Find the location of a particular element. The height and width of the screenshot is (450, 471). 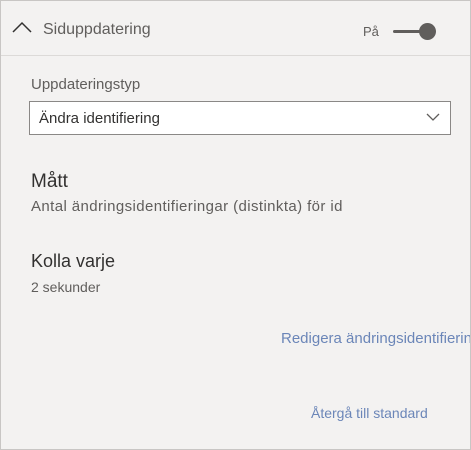

chevron-down-icon is located at coordinates (433, 117).